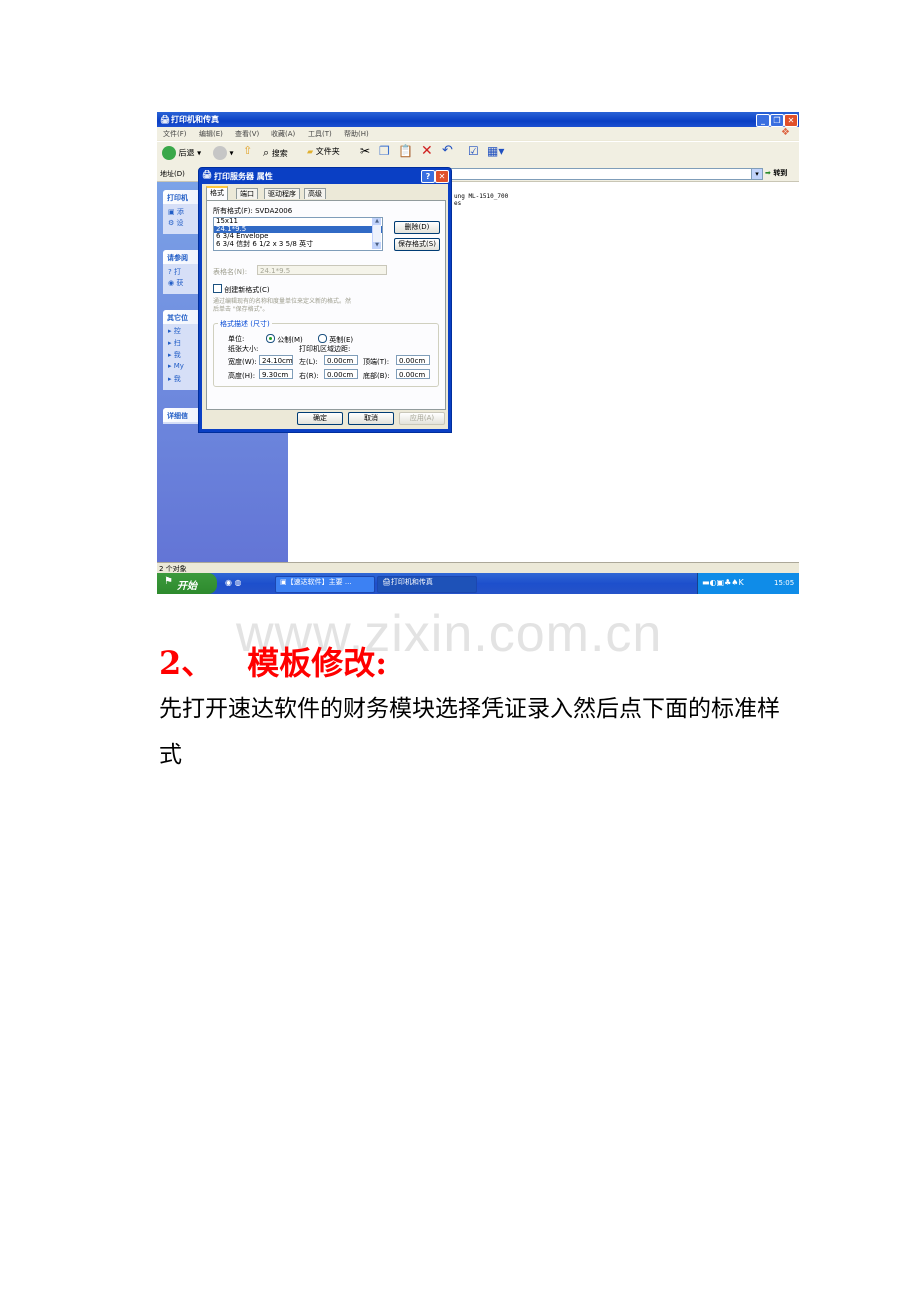  What do you see at coordinates (768, 173) in the screenshot?
I see `go-arrow-icon: ➡` at bounding box center [768, 173].